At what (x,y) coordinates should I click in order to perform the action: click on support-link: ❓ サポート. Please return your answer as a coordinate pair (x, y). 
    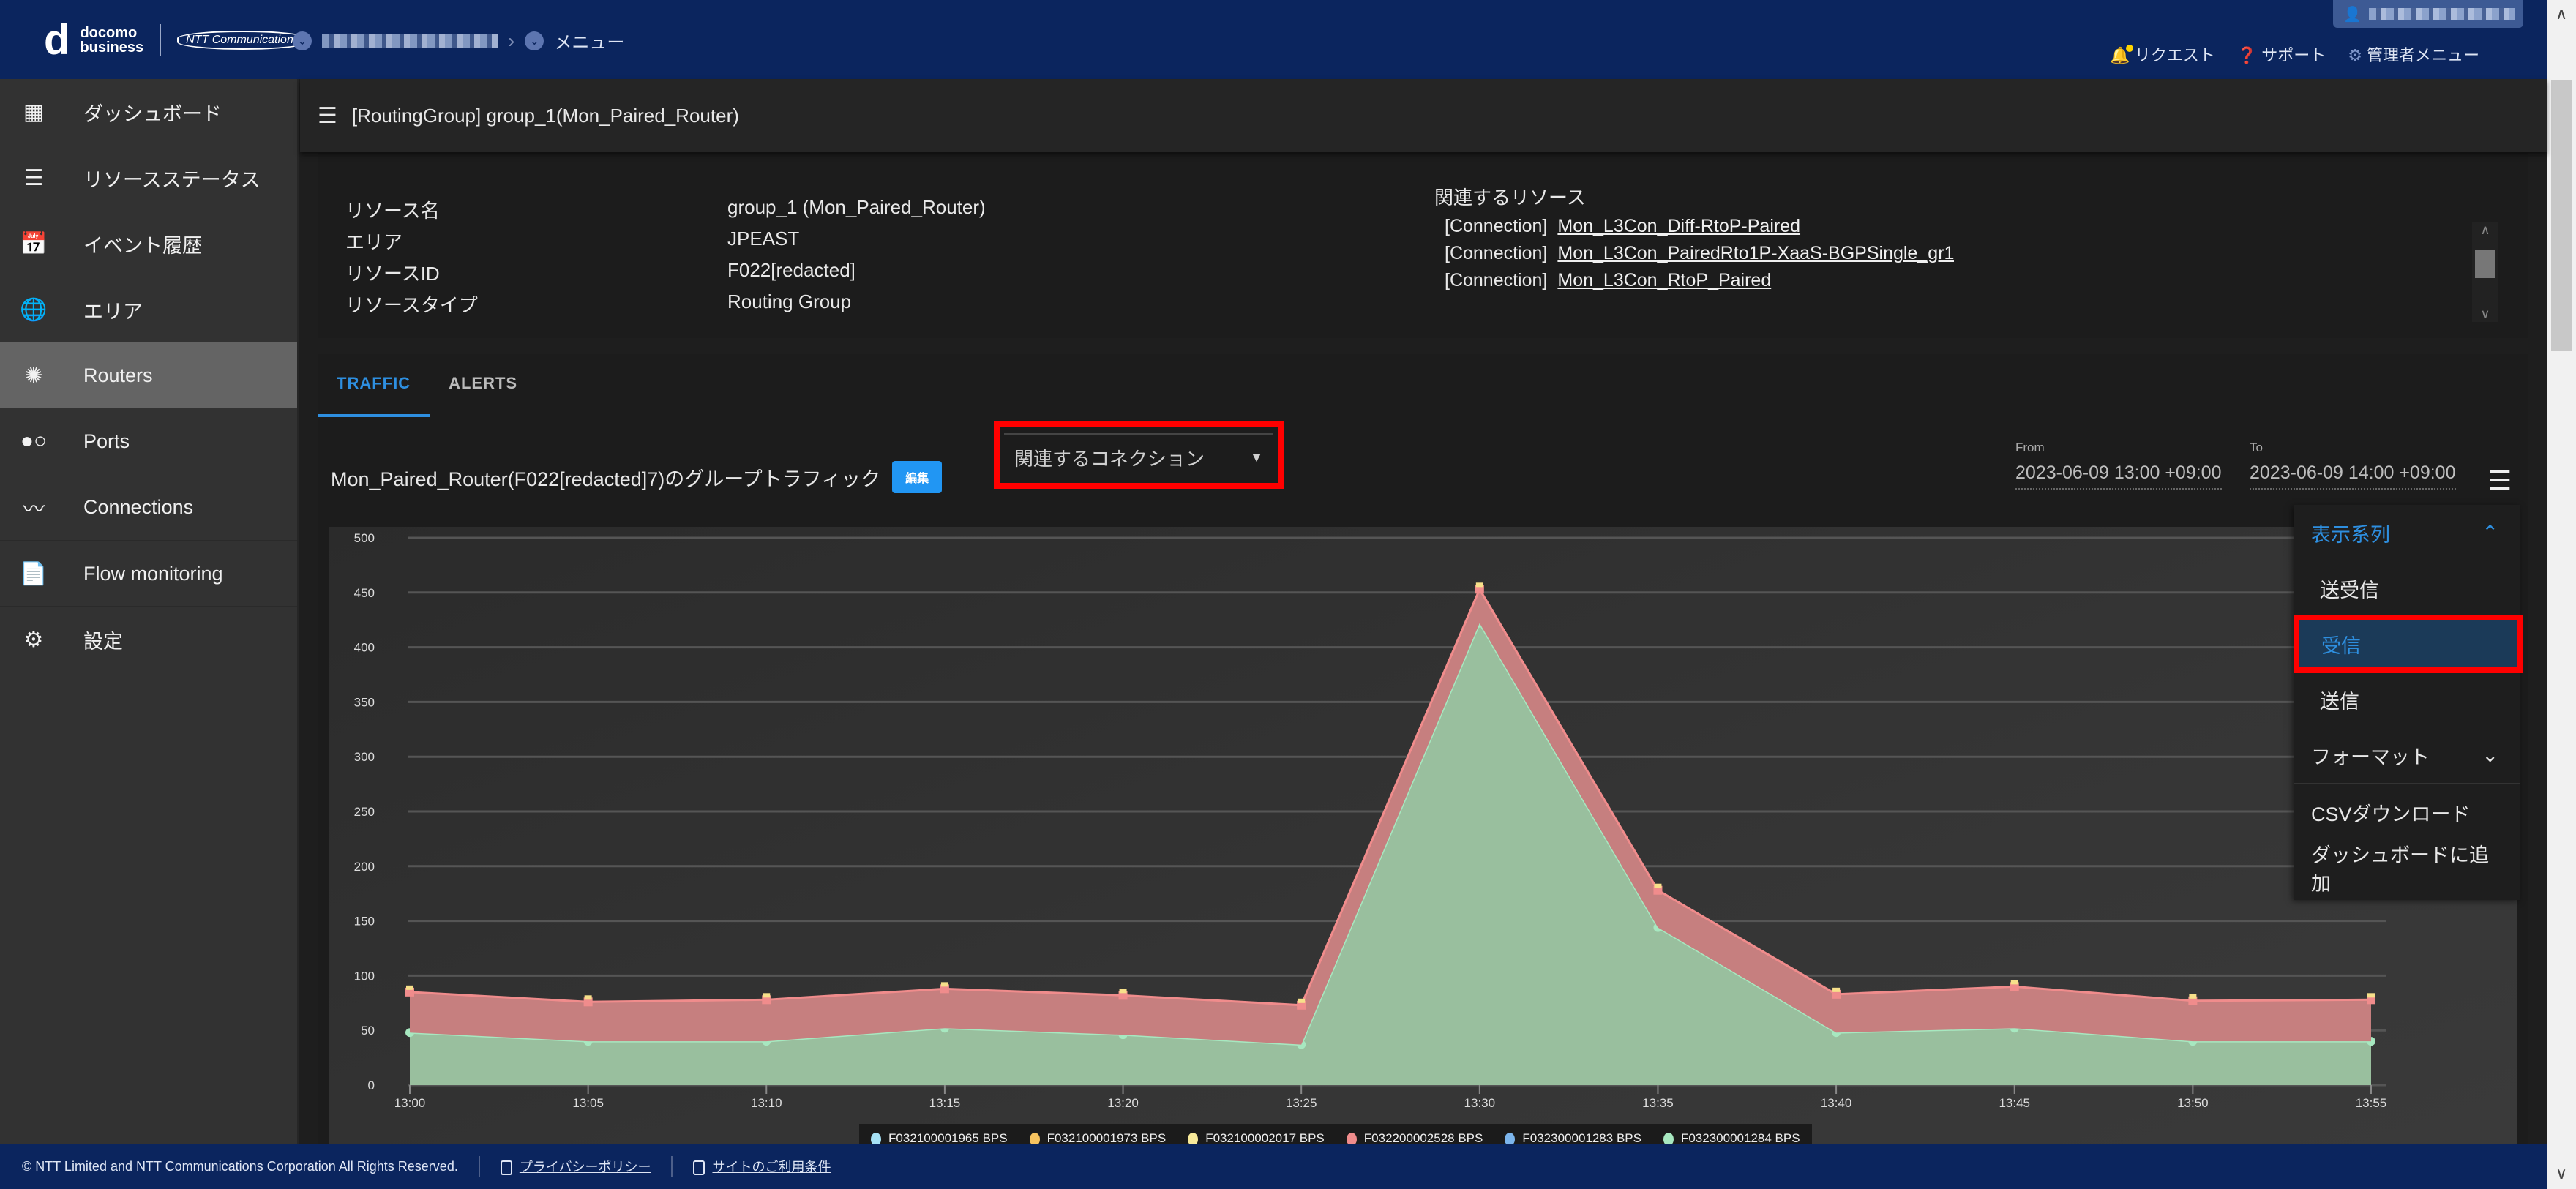
    Looking at the image, I should click on (2281, 54).